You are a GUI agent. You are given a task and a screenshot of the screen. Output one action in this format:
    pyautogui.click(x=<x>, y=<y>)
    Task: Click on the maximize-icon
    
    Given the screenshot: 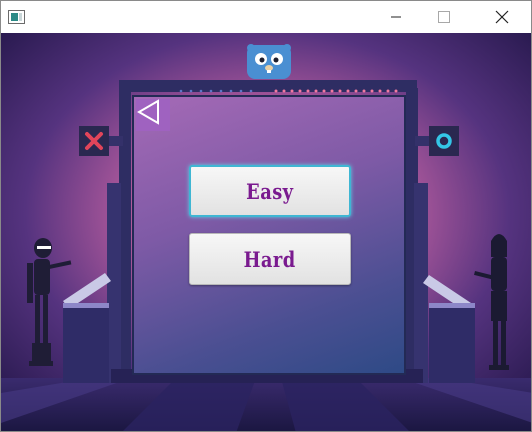 What is the action you would take?
    pyautogui.click(x=444, y=17)
    